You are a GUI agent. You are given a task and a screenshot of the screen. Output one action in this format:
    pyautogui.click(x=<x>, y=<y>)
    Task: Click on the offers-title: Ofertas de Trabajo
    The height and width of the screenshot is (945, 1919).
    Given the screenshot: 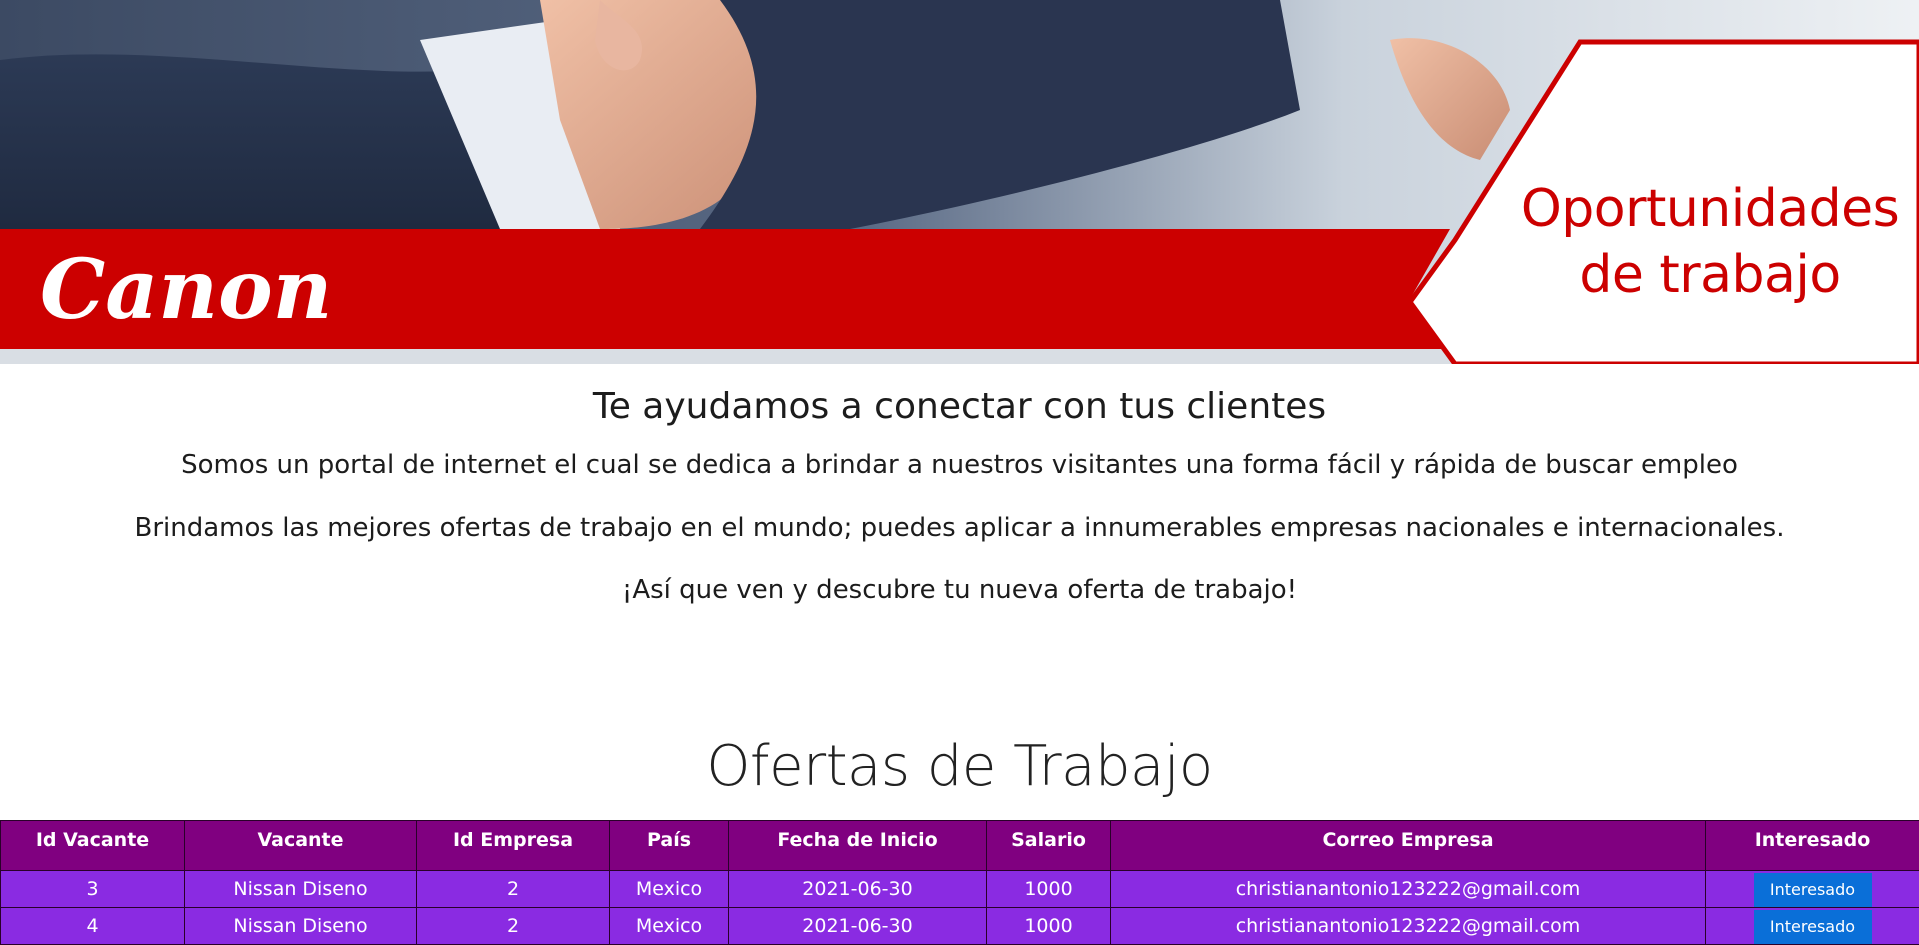 What is the action you would take?
    pyautogui.click(x=959, y=767)
    